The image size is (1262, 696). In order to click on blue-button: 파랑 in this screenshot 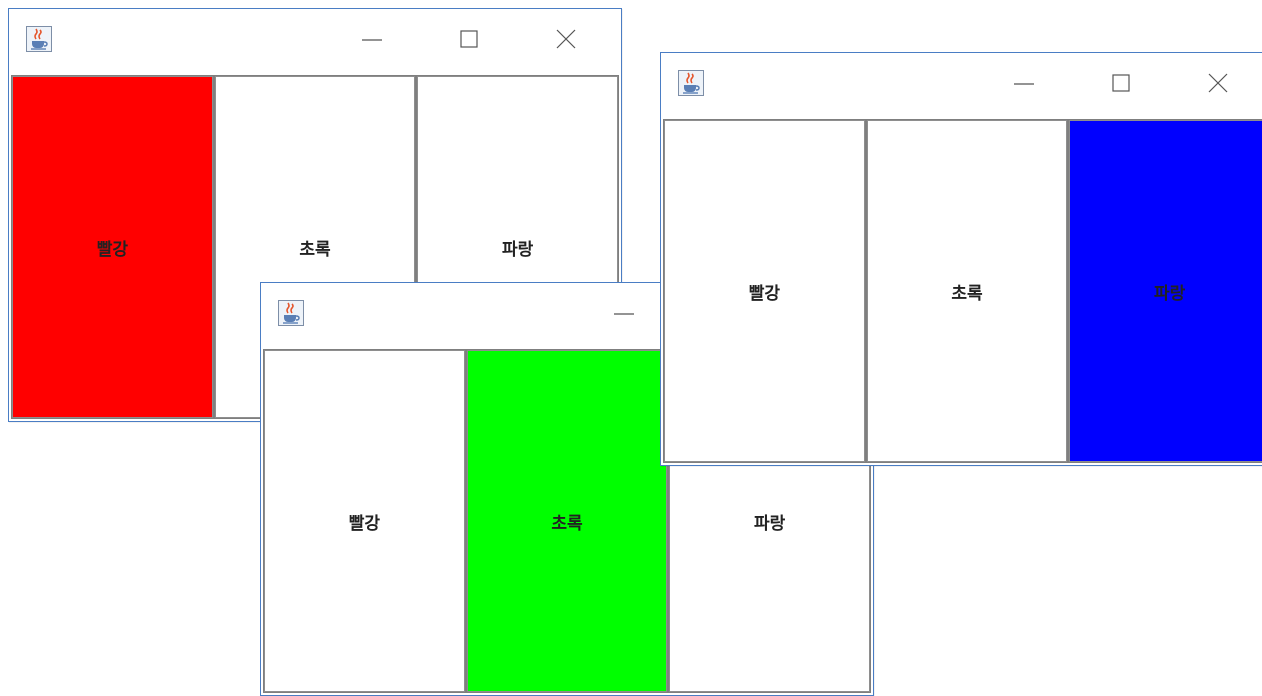, I will do `click(1165, 291)`.